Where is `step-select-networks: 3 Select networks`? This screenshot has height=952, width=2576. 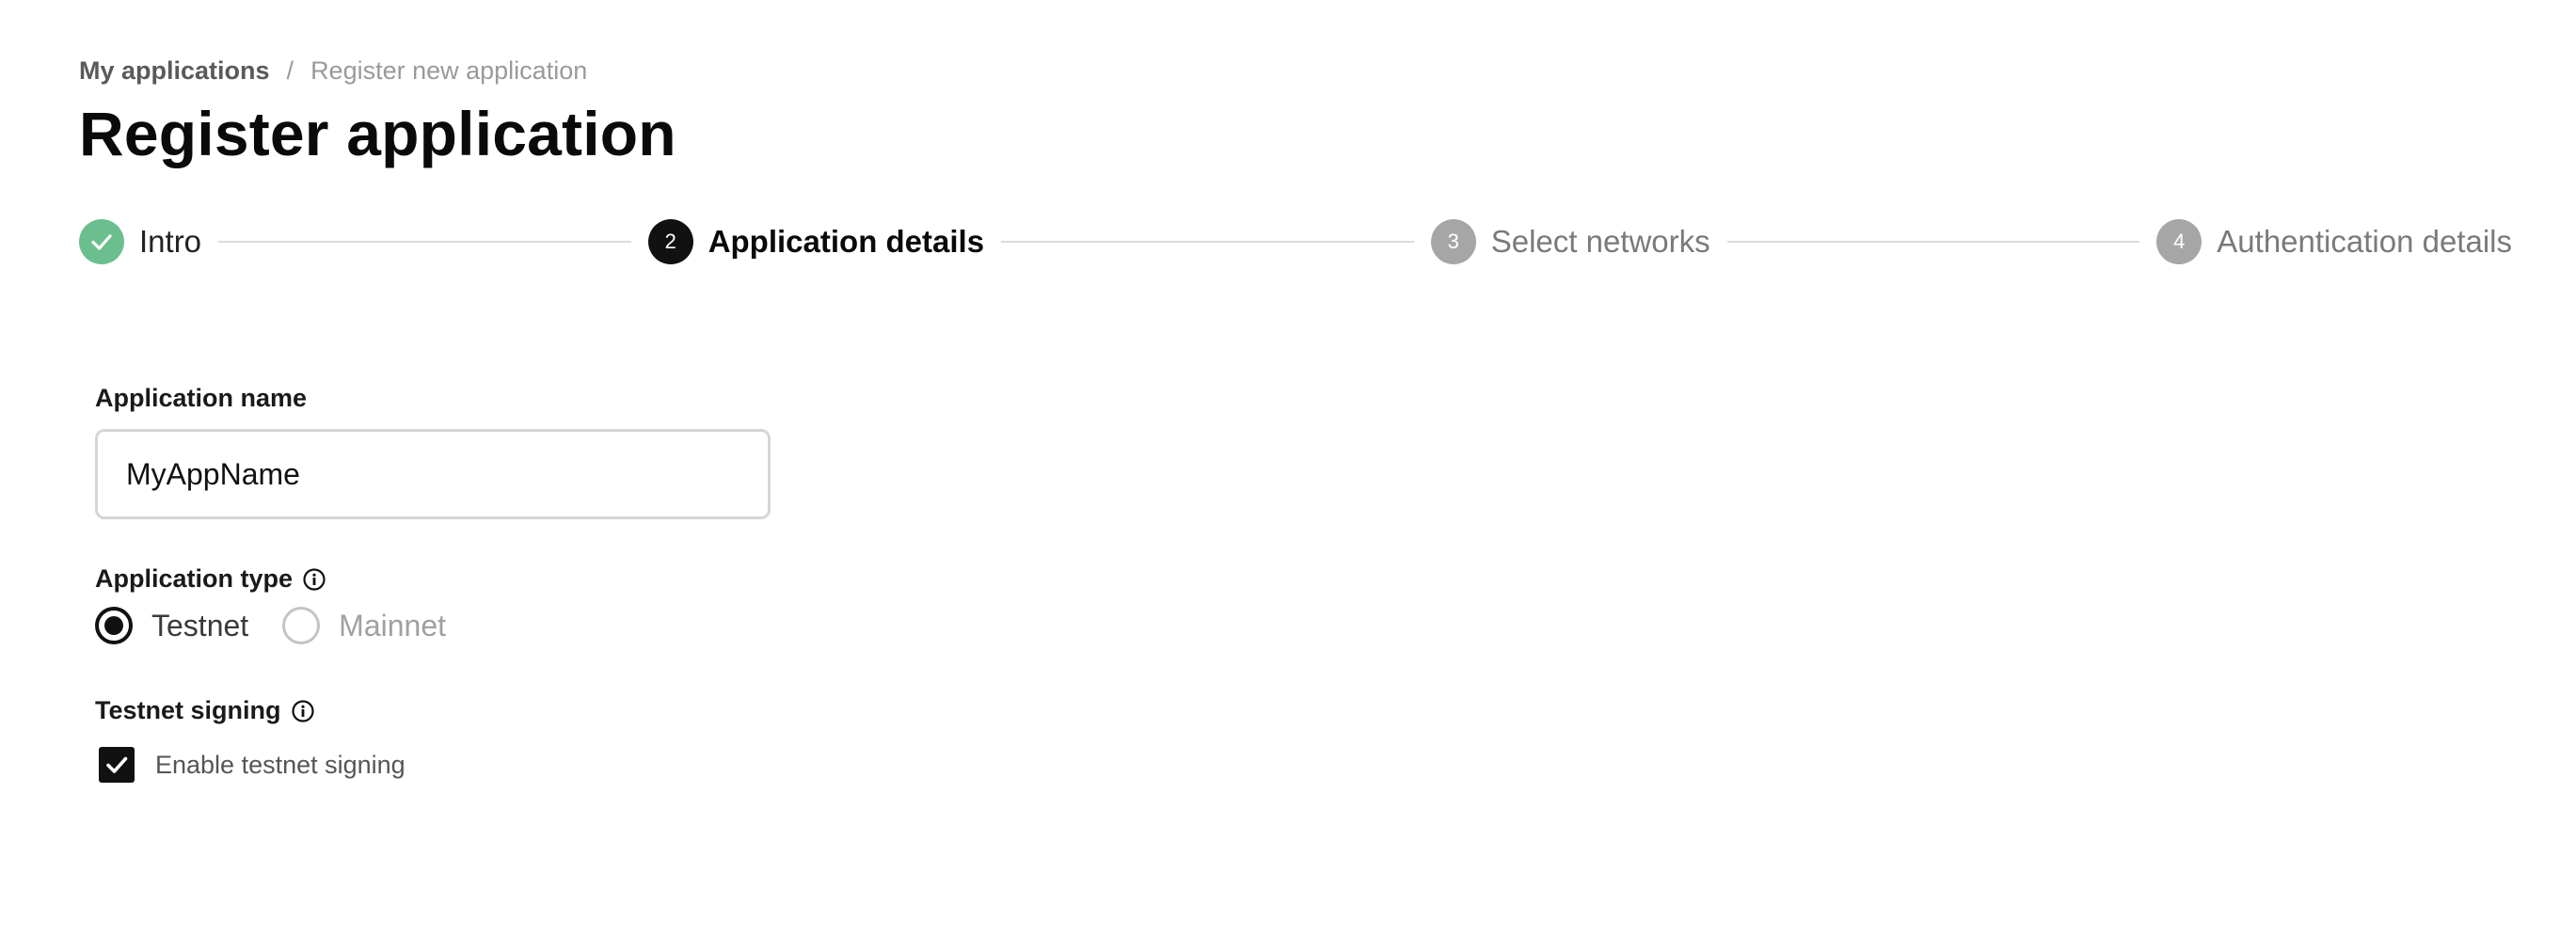
step-select-networks: 3 Select networks is located at coordinates (1570, 242).